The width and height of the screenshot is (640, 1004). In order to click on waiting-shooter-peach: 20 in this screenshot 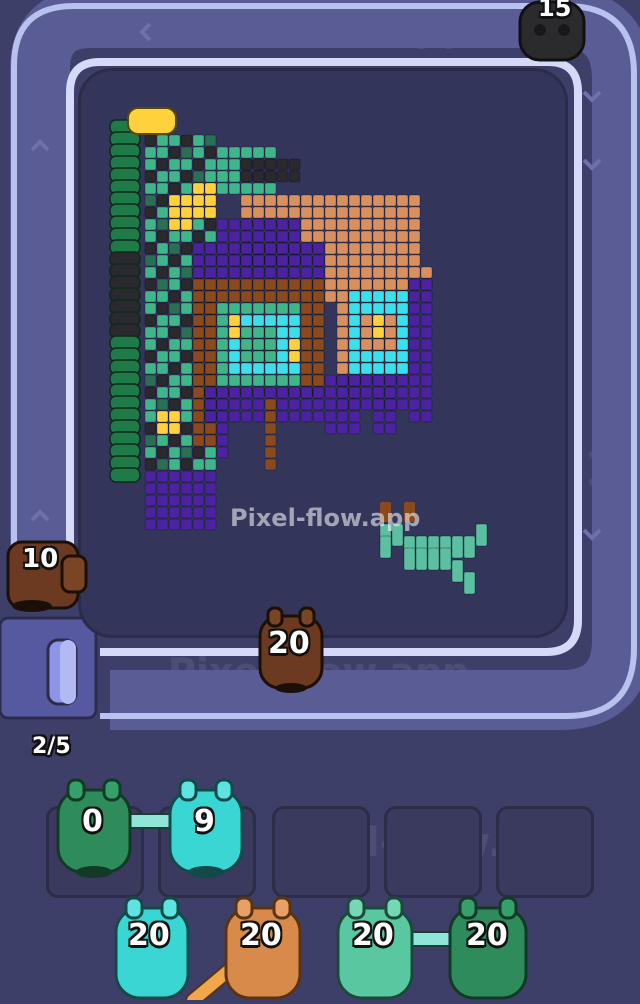, I will do `click(263, 947)`.